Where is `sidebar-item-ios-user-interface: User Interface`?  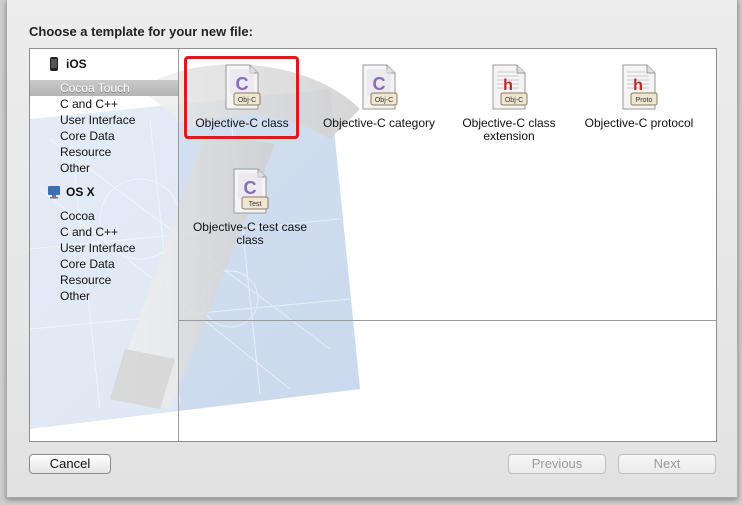
sidebar-item-ios-user-interface: User Interface is located at coordinates (104, 120).